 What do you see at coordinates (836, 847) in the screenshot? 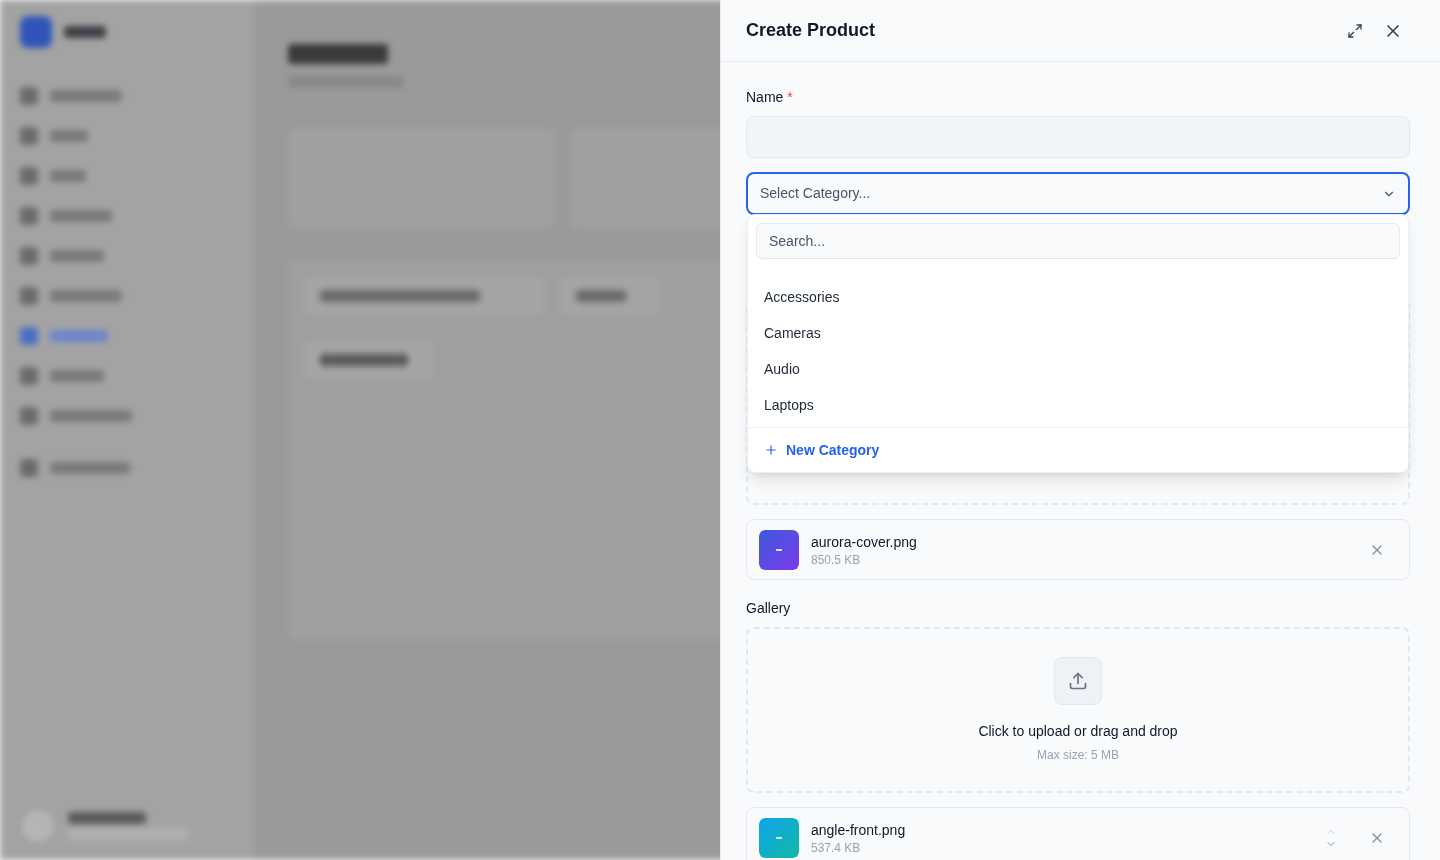
I see `file-size: 537.4 KB` at bounding box center [836, 847].